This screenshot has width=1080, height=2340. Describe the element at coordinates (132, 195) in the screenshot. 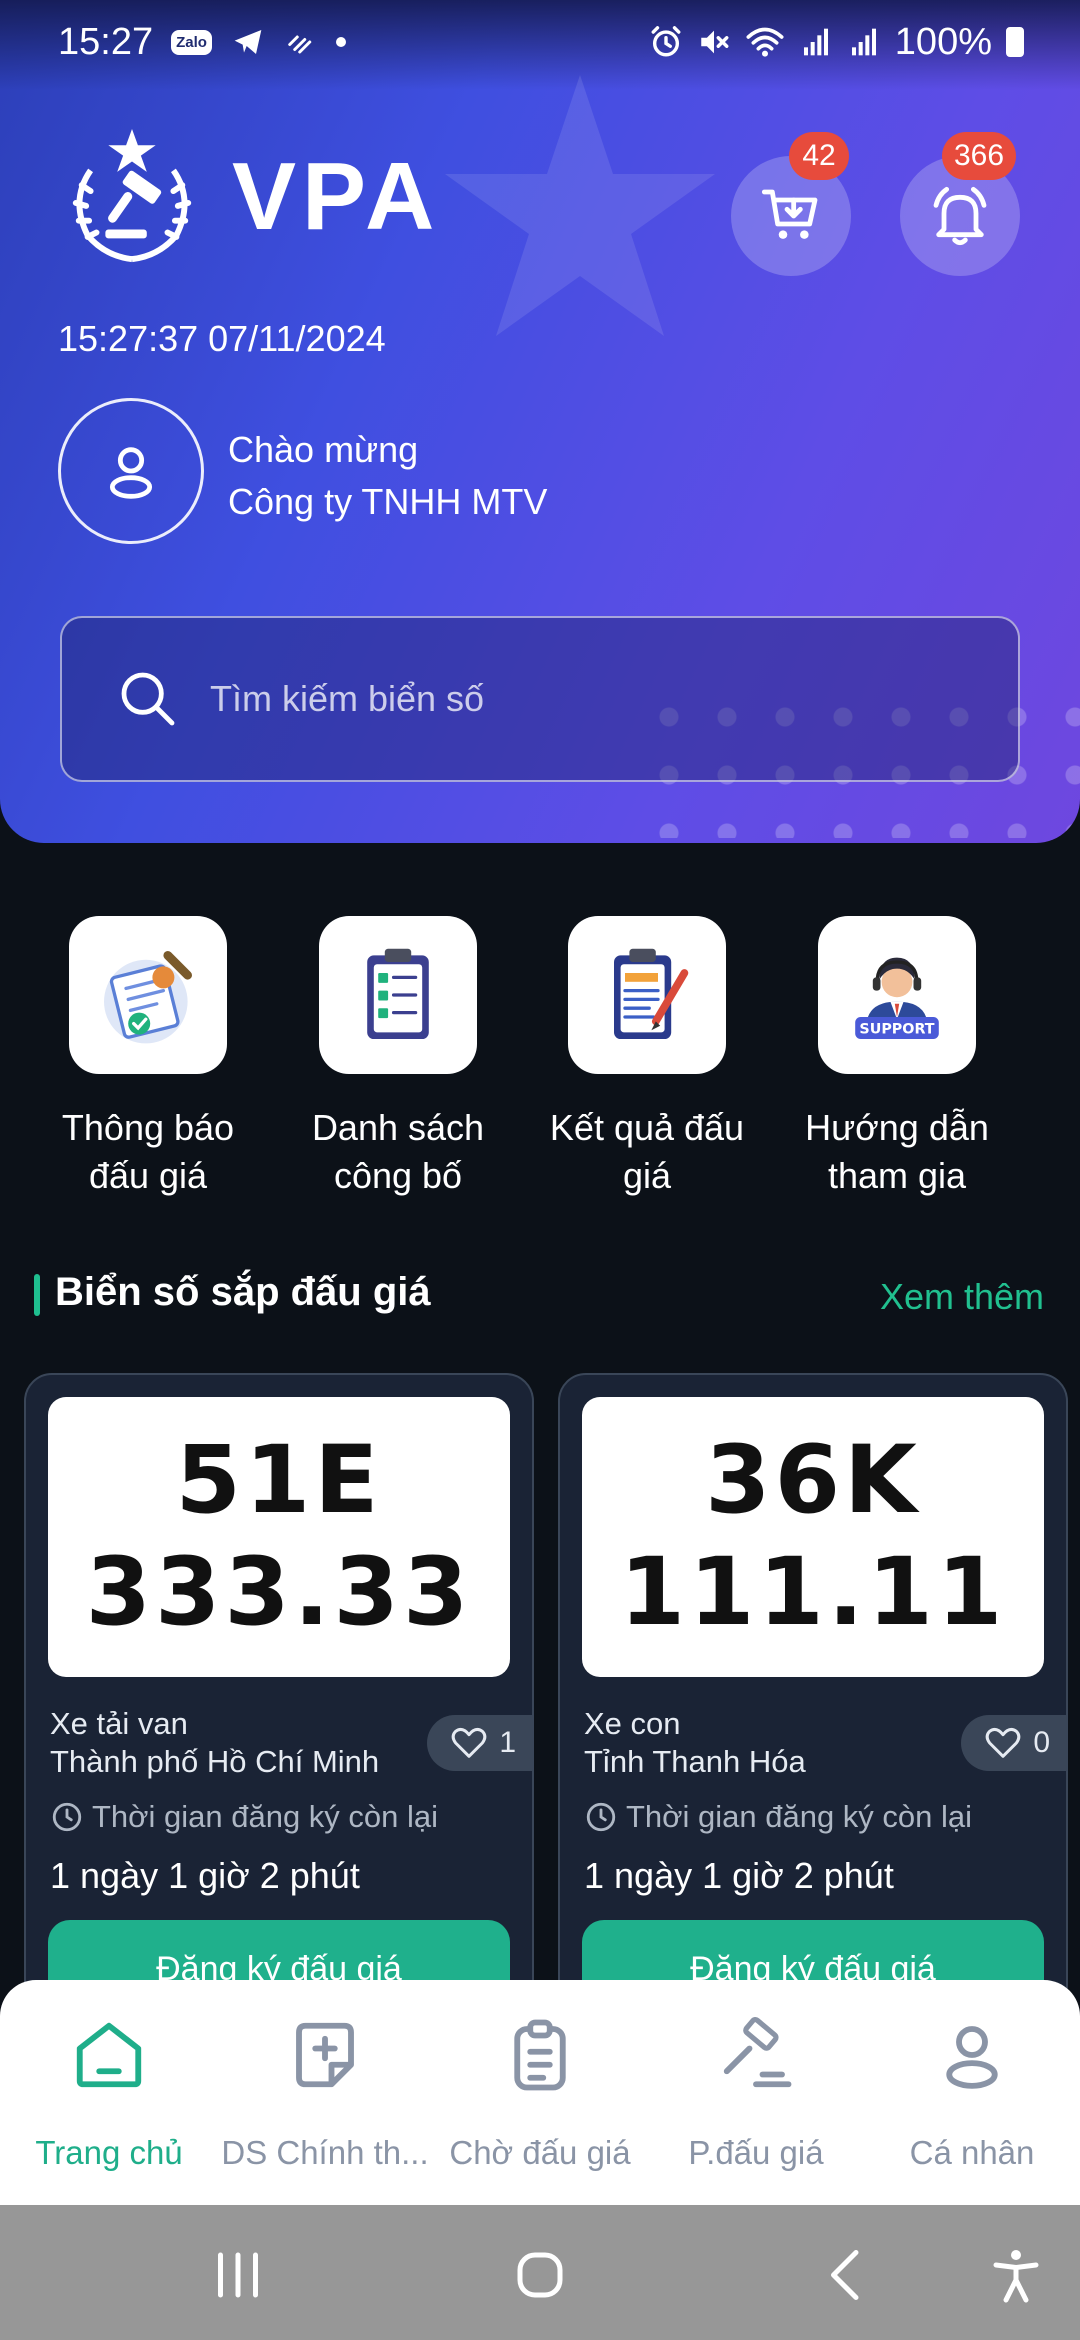

I see `gavel-emblem-icon` at that location.